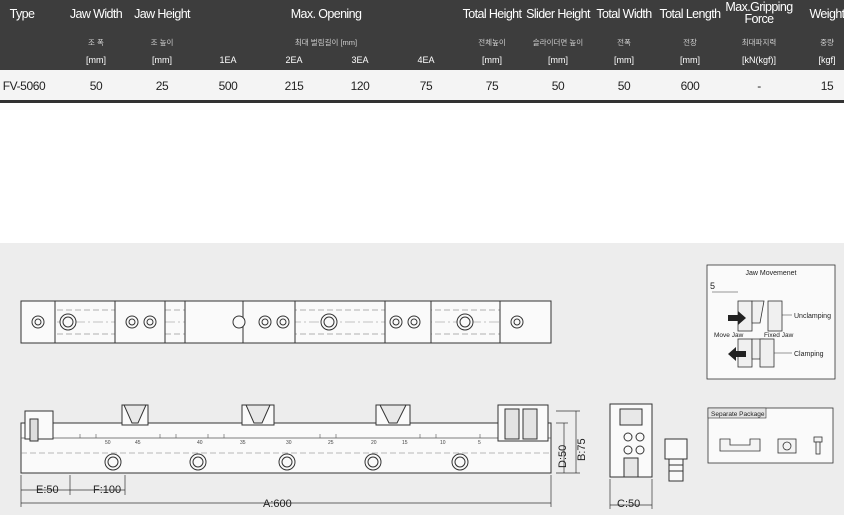 The width and height of the screenshot is (844, 520). Describe the element at coordinates (22, 14) in the screenshot. I see `header-type: Type` at that location.